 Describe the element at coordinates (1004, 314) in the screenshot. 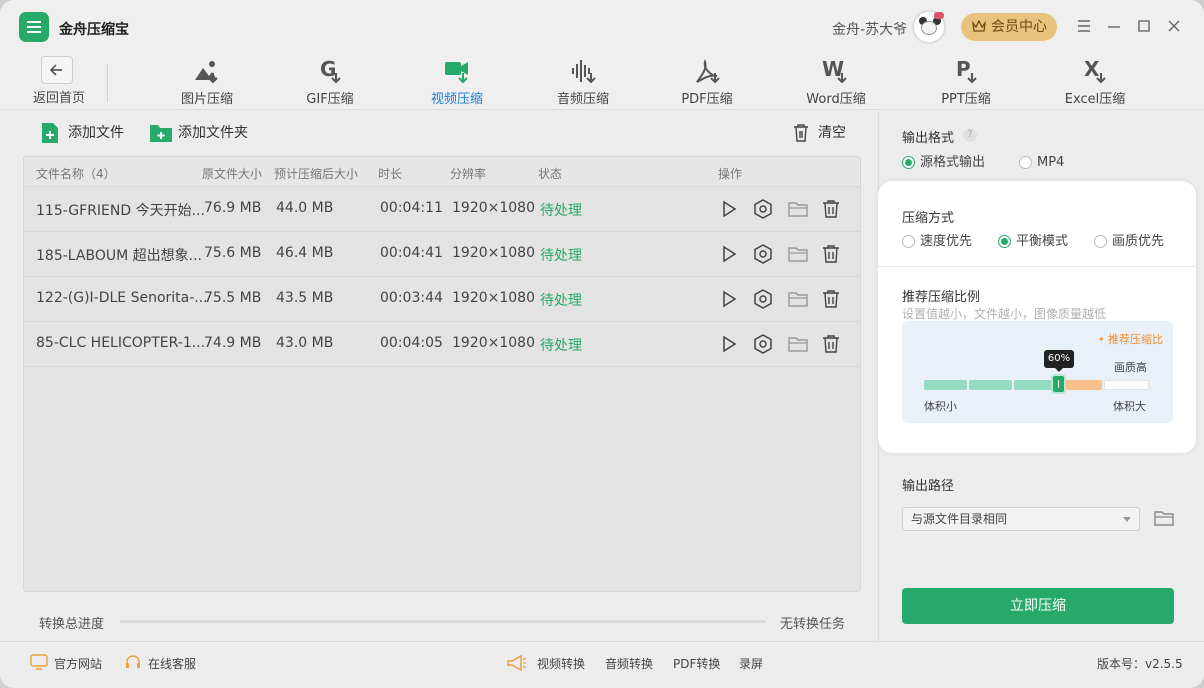

I see `ratio-hint: 设置值越小，文件越小，图像质量越低` at that location.